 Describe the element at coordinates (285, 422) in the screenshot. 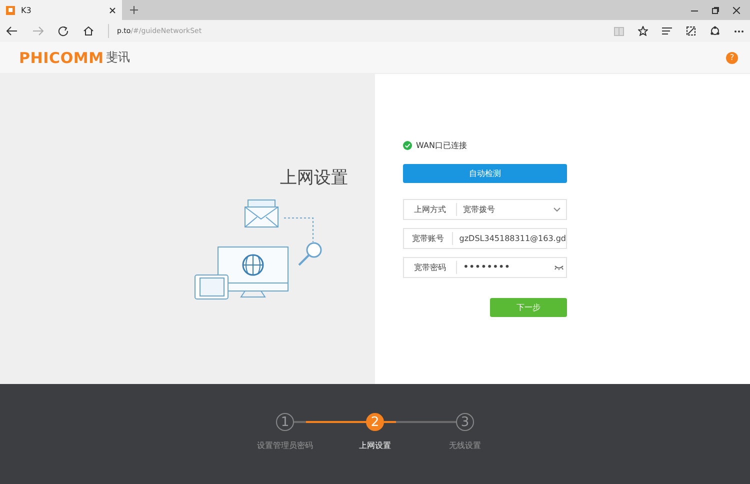

I see `step-number: 1` at that location.